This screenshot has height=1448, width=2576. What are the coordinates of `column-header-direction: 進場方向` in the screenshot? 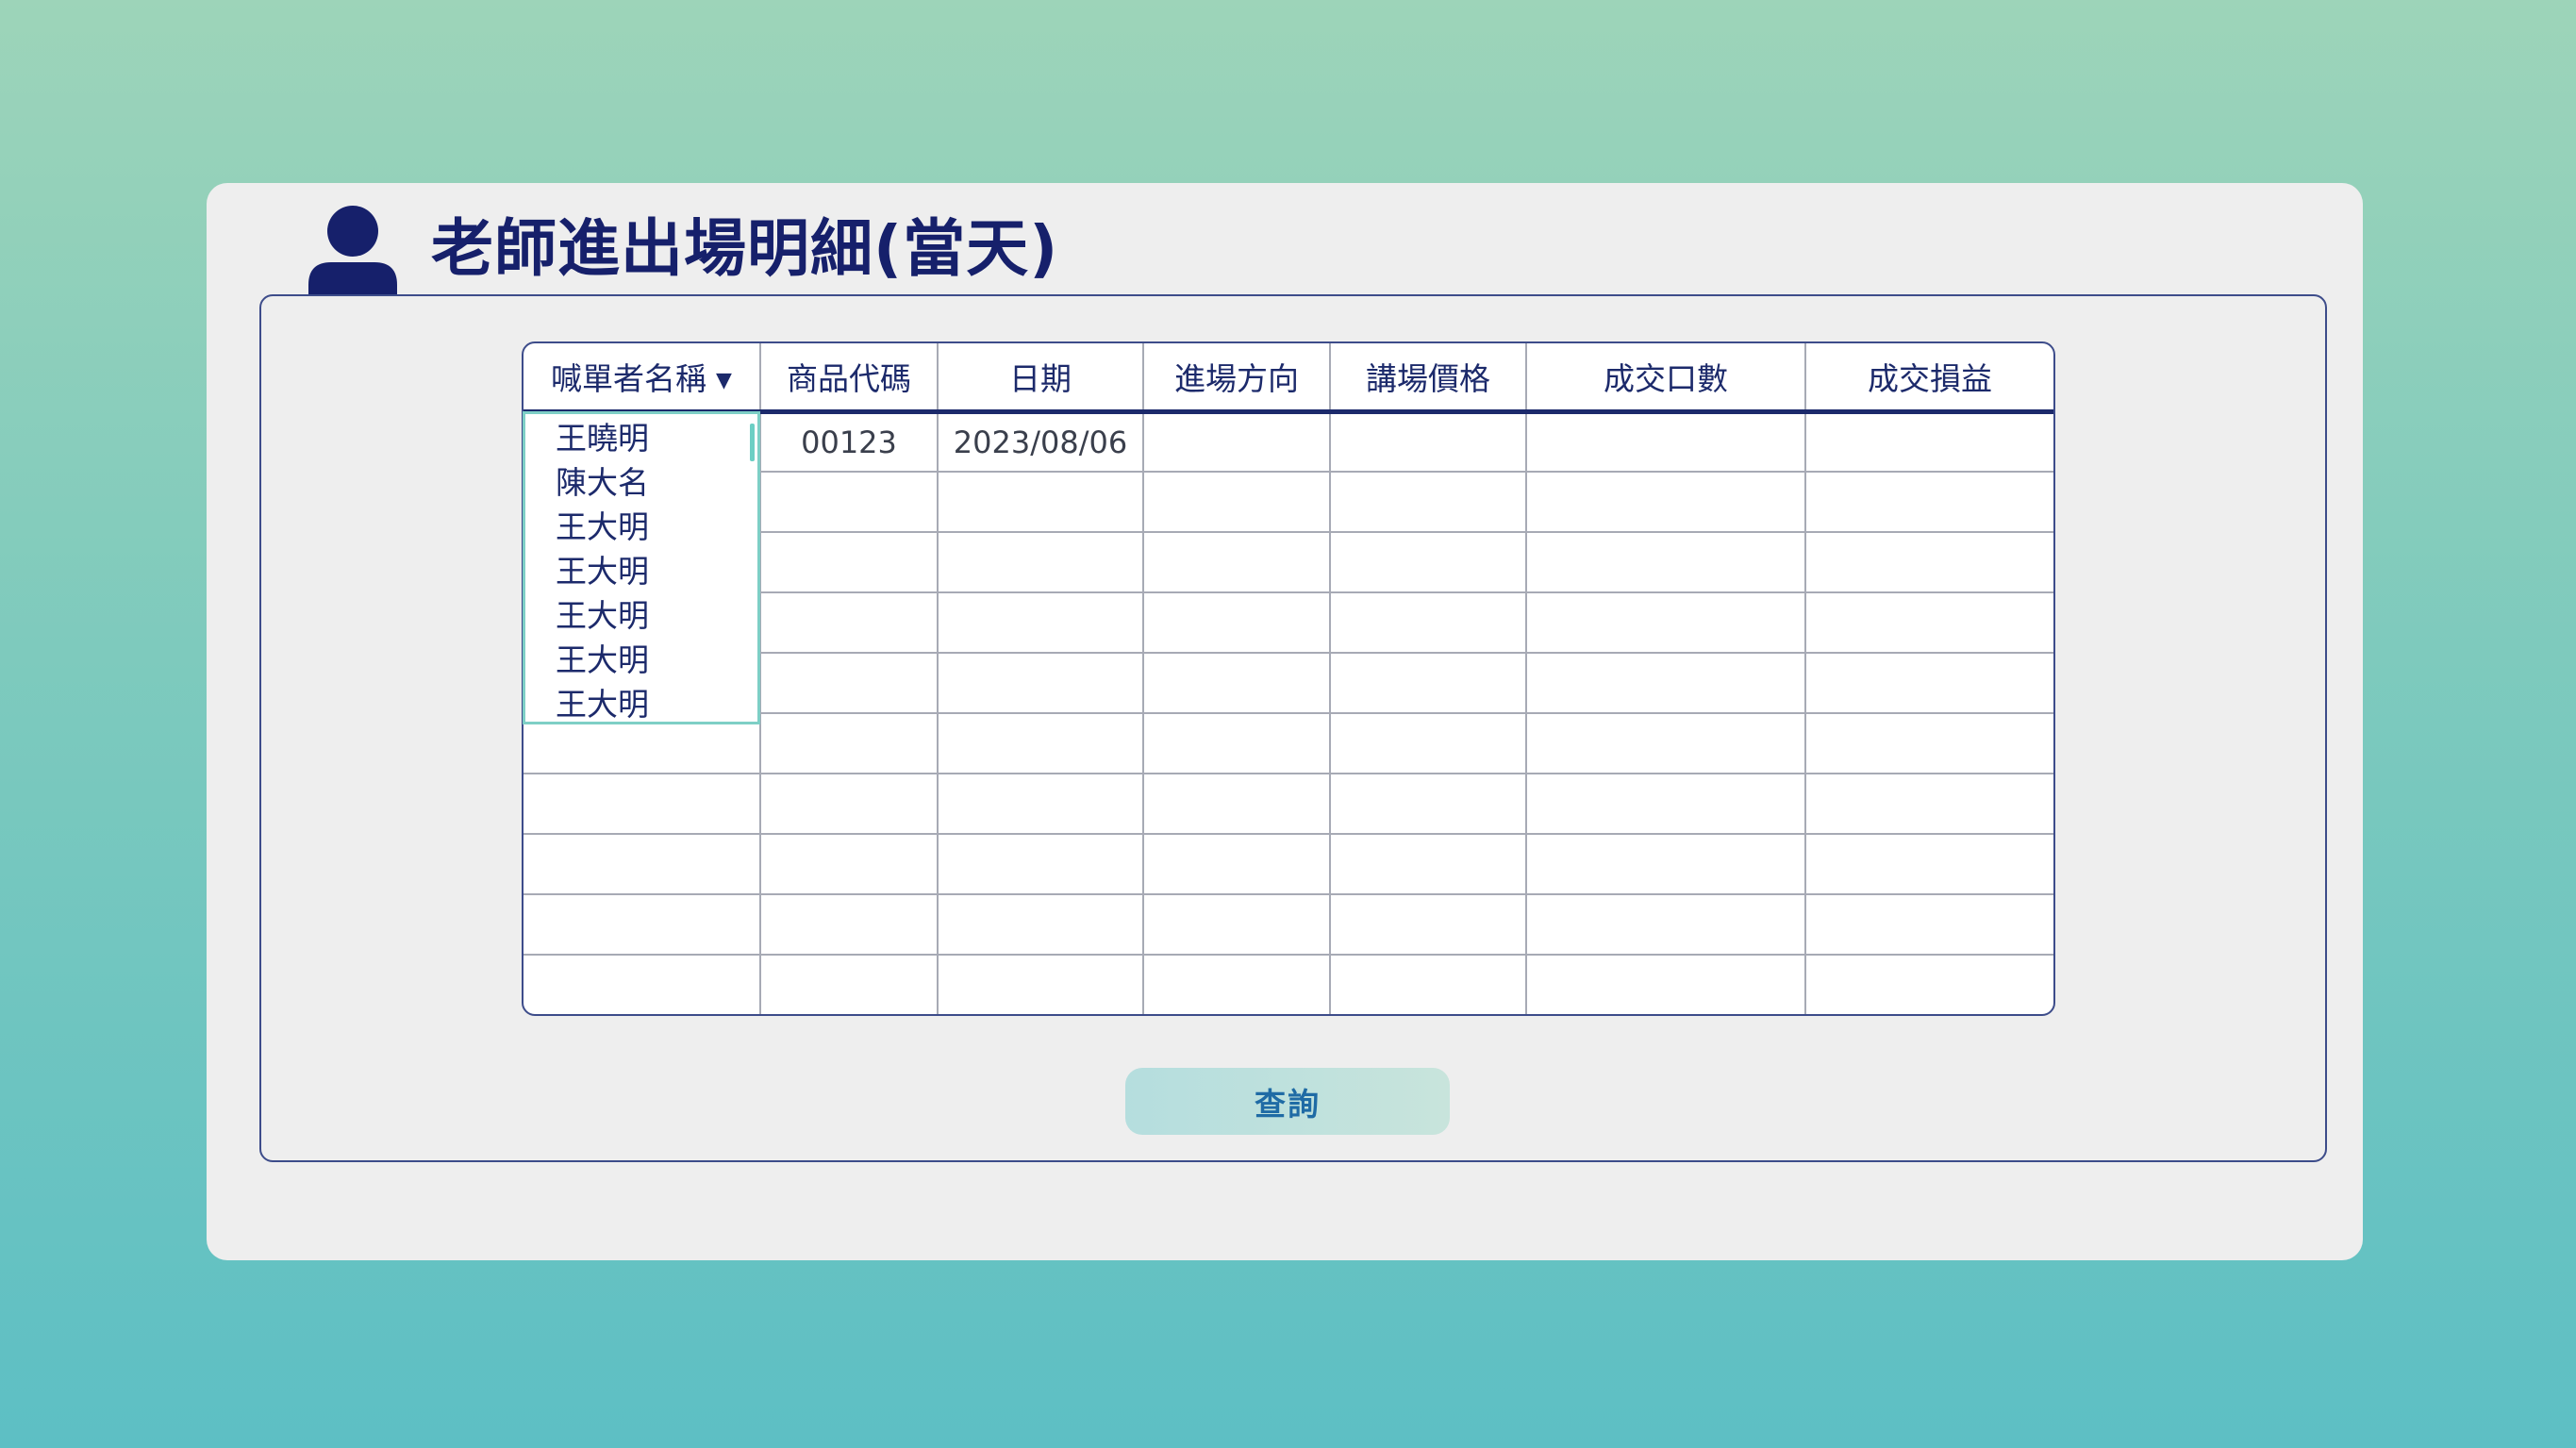 It's located at (1237, 378).